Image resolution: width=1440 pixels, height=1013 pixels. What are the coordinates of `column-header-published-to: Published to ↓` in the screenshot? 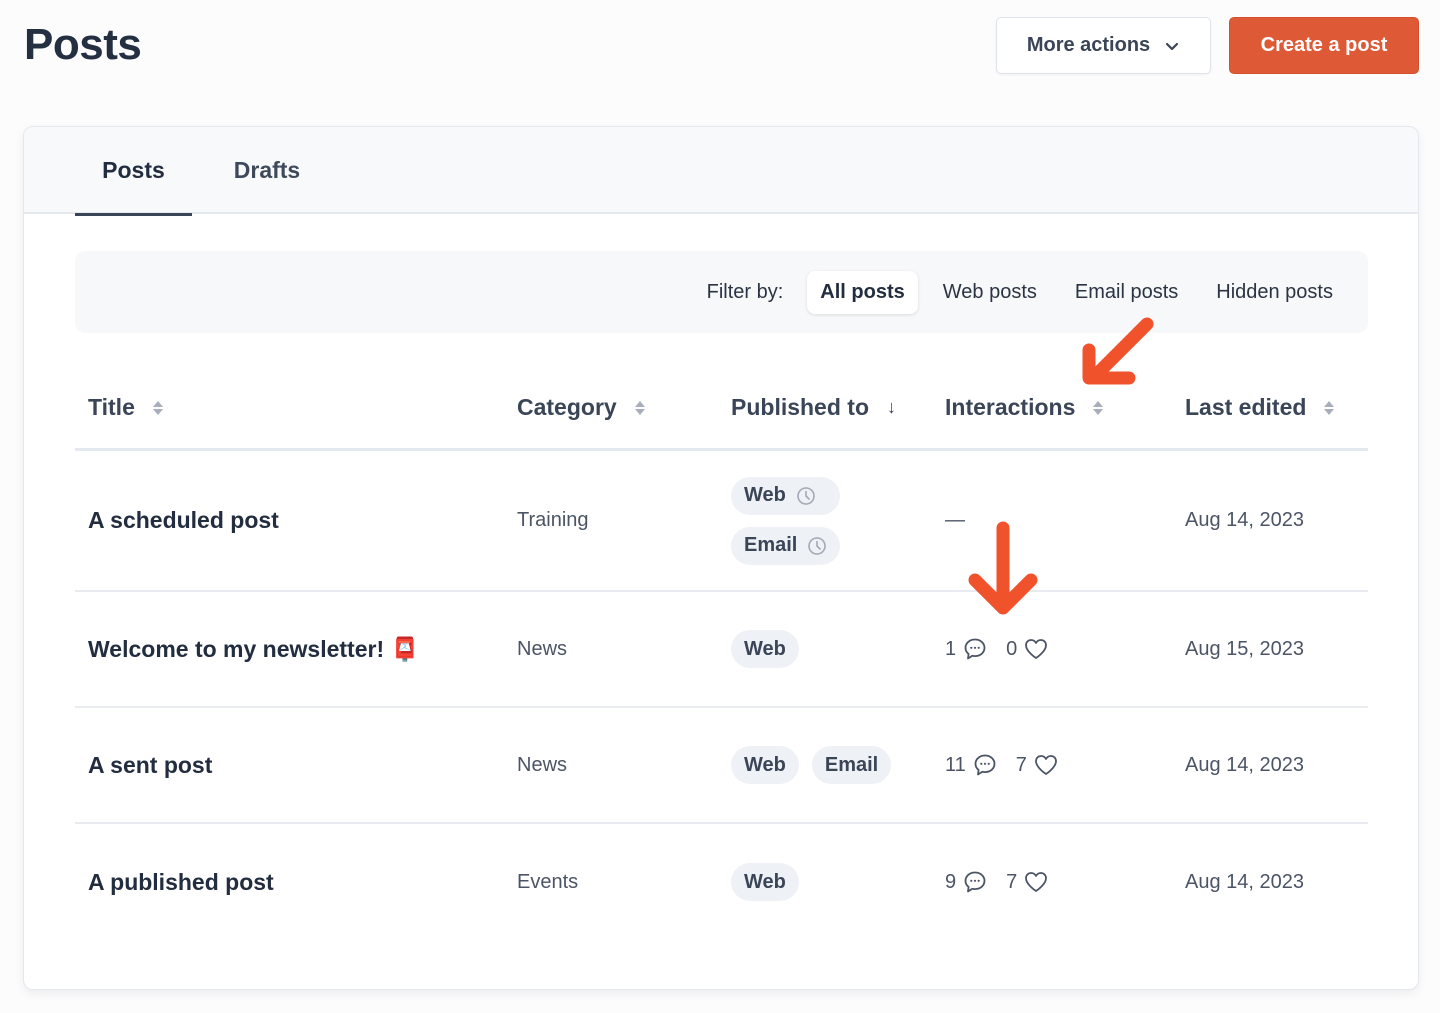 It's located at (813, 407).